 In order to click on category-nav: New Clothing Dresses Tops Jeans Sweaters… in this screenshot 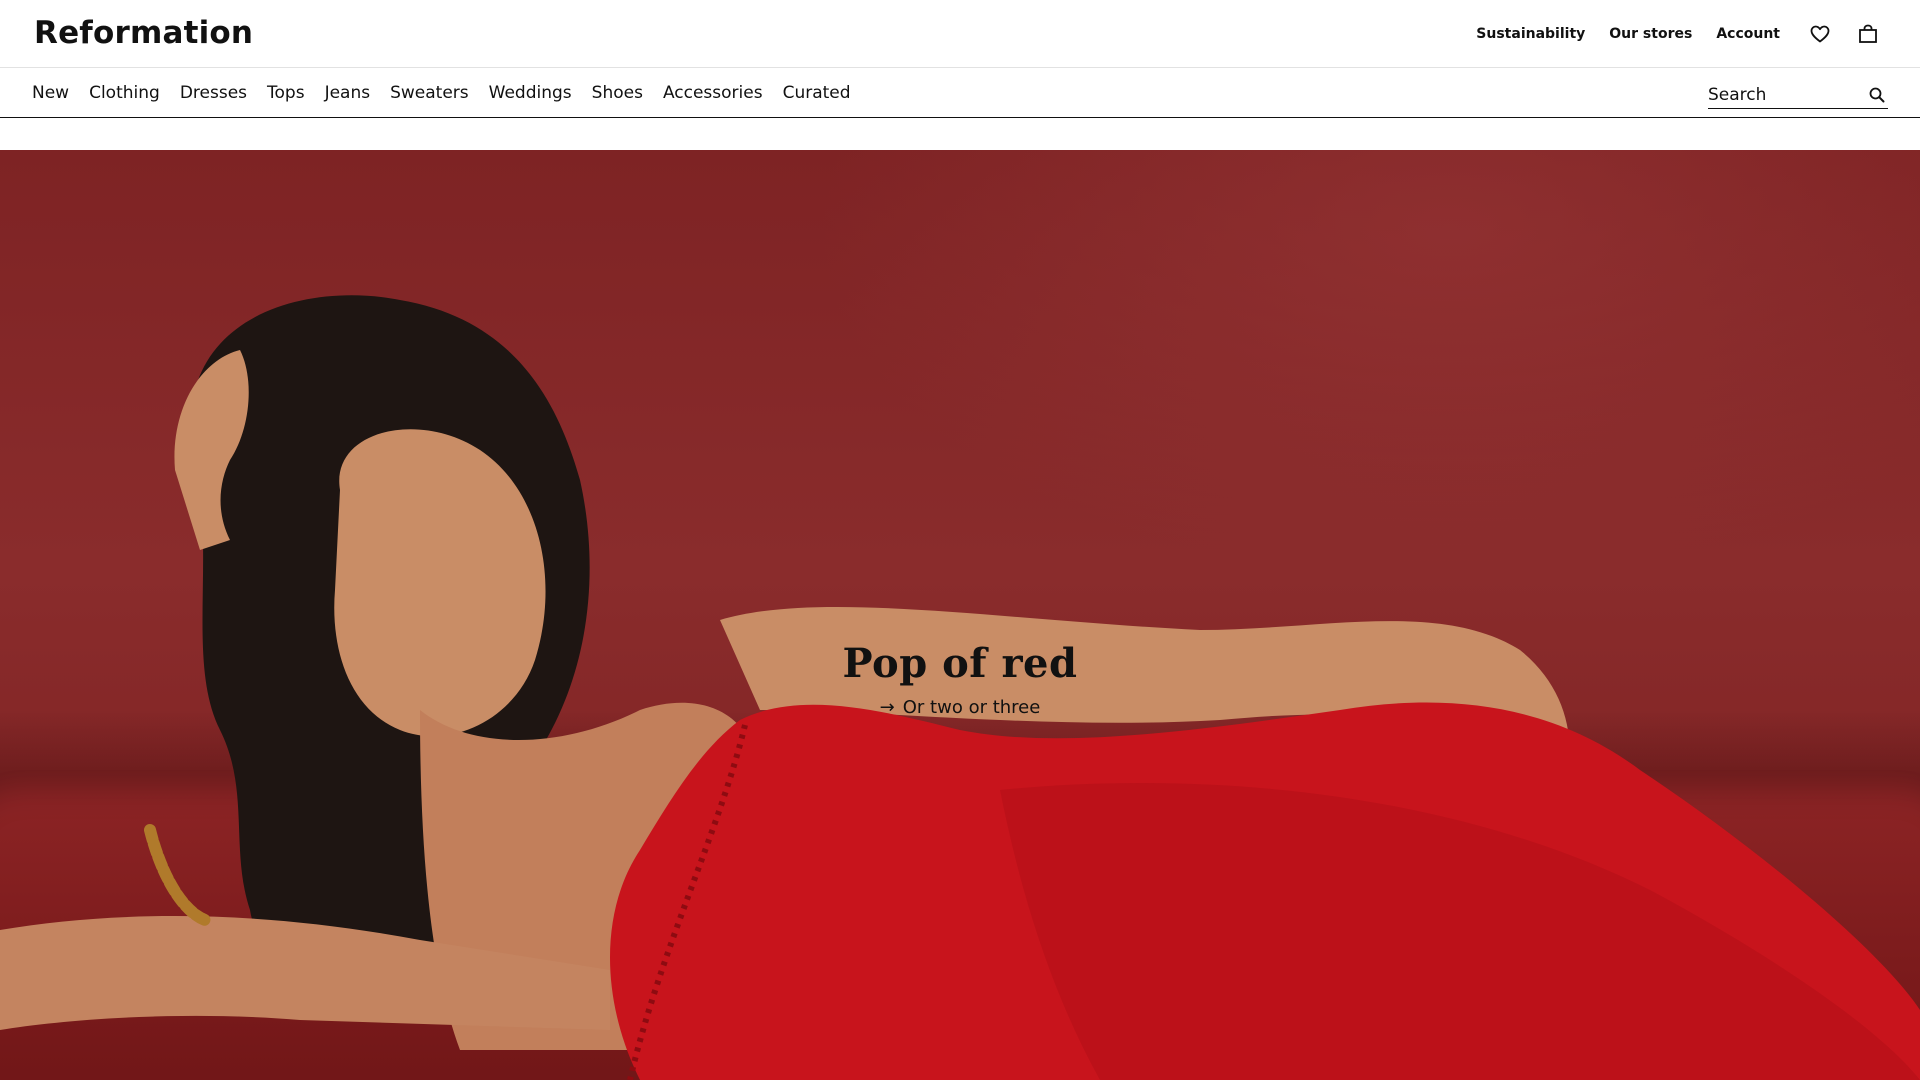, I will do `click(960, 93)`.